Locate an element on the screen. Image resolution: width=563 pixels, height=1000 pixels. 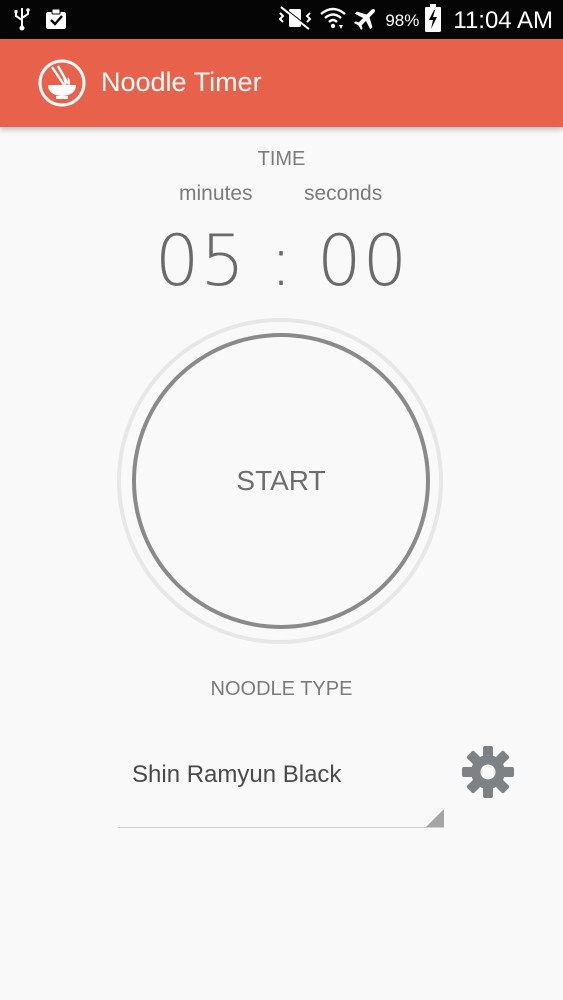
clipboard-check-icon is located at coordinates (56, 21).